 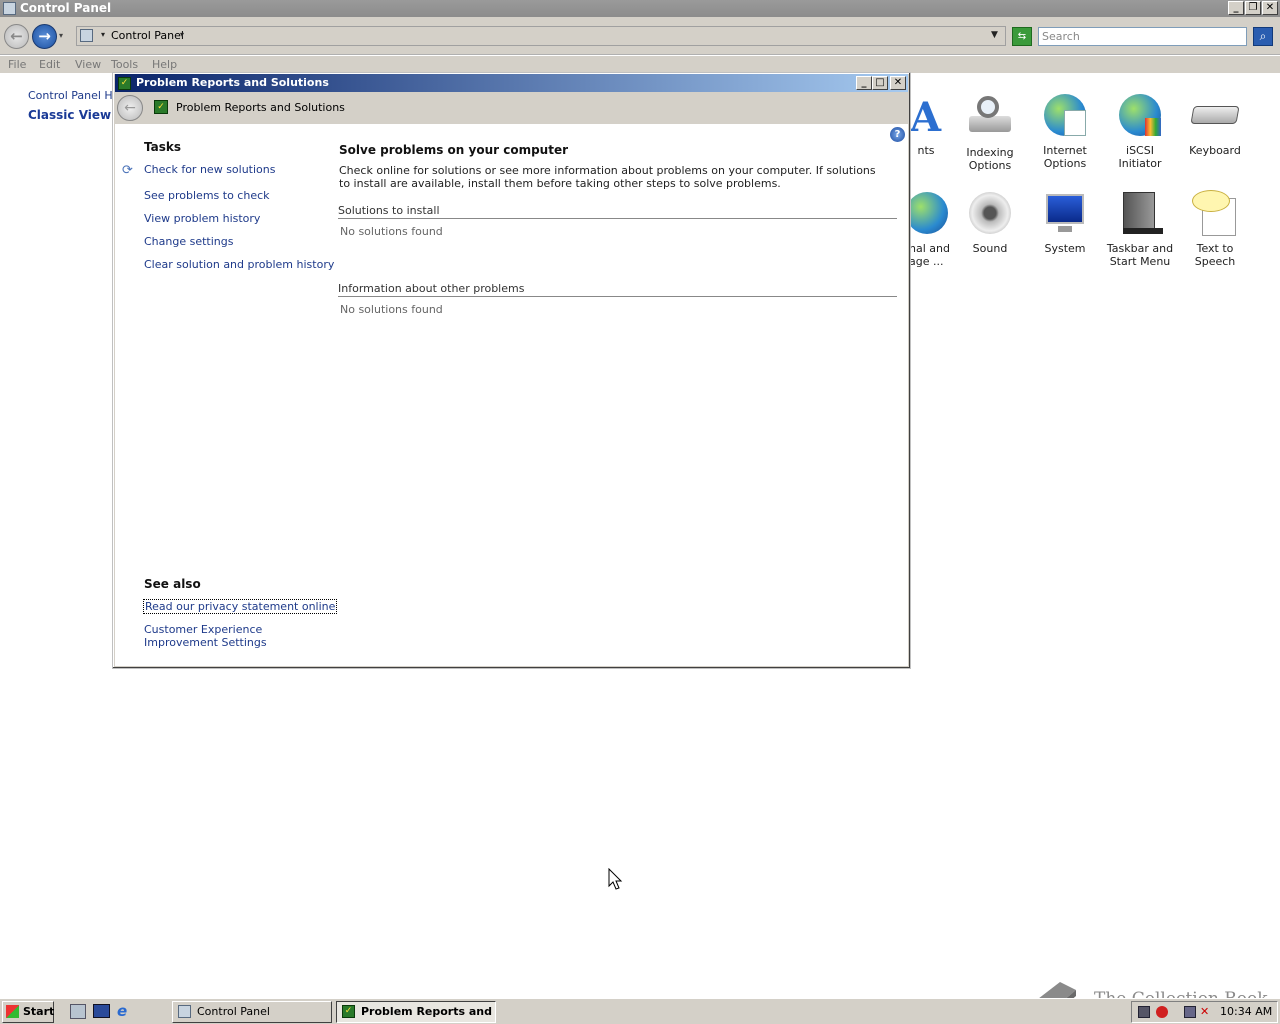 I want to click on system-icon, so click(x=1065, y=213).